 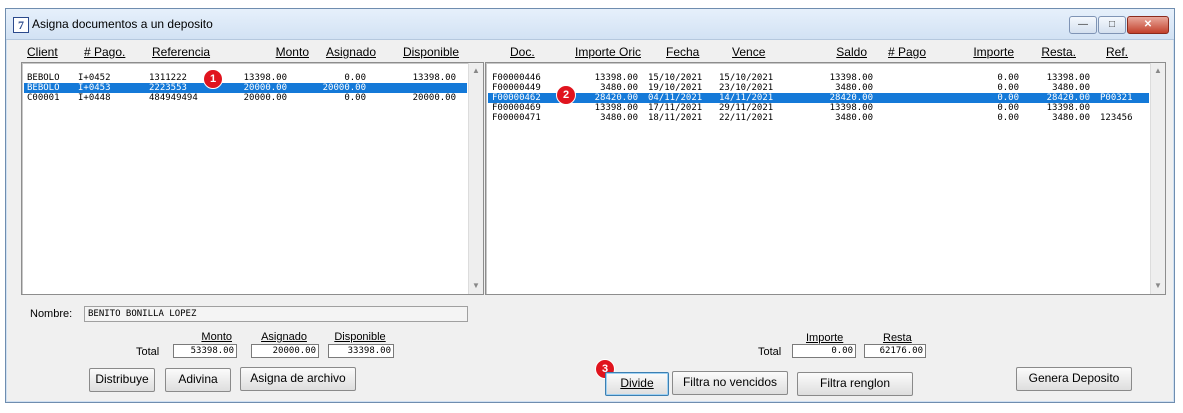 What do you see at coordinates (173, 98) in the screenshot?
I see `cell-referencia: 484949494` at bounding box center [173, 98].